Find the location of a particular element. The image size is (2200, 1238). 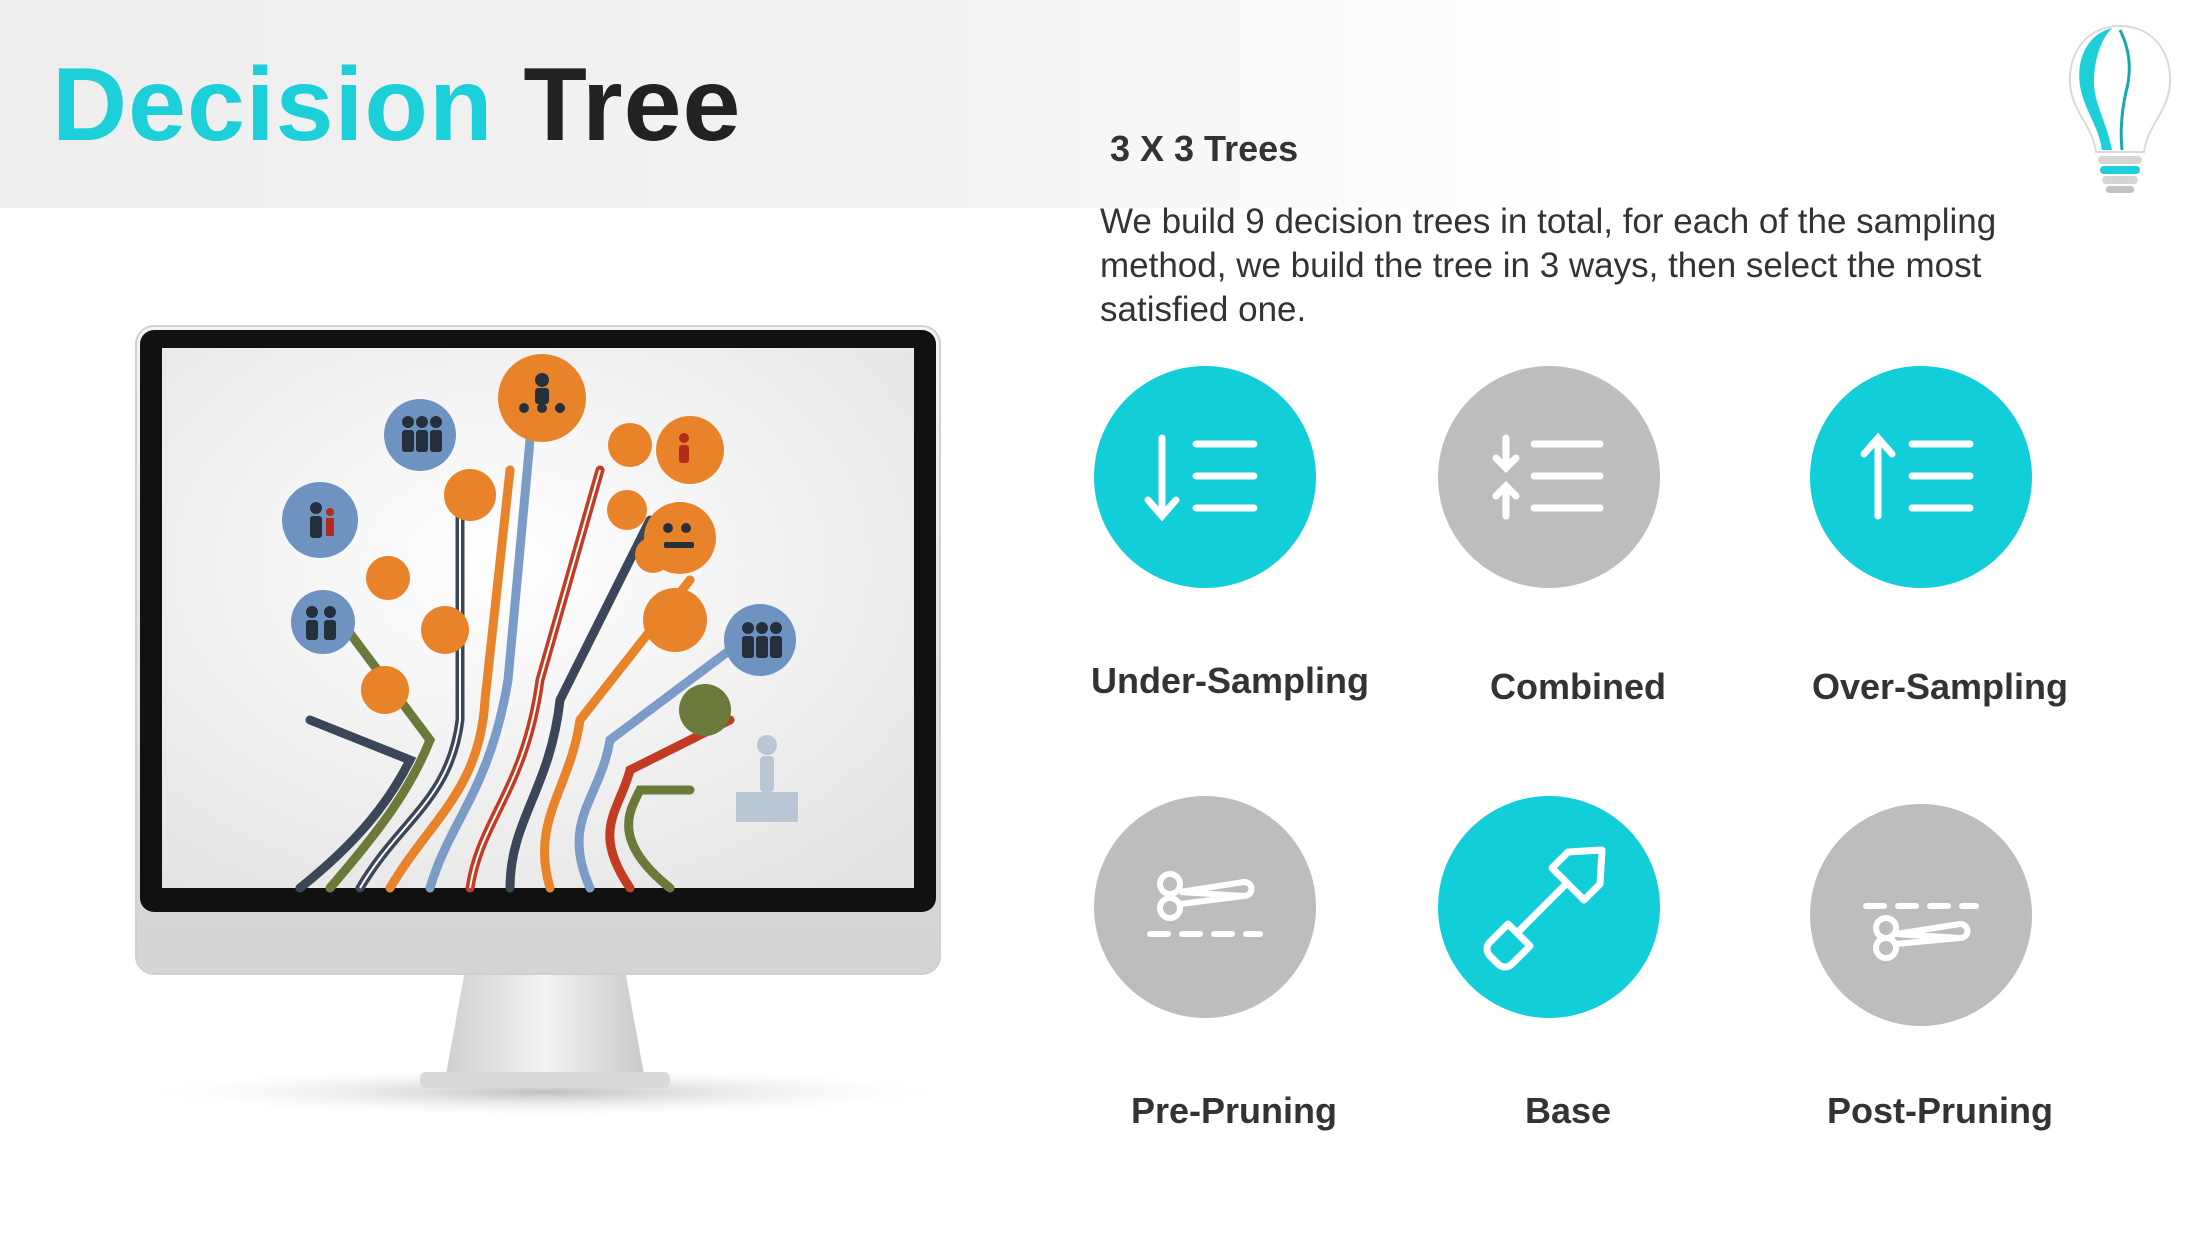

under-sampling-circle is located at coordinates (1205, 477).